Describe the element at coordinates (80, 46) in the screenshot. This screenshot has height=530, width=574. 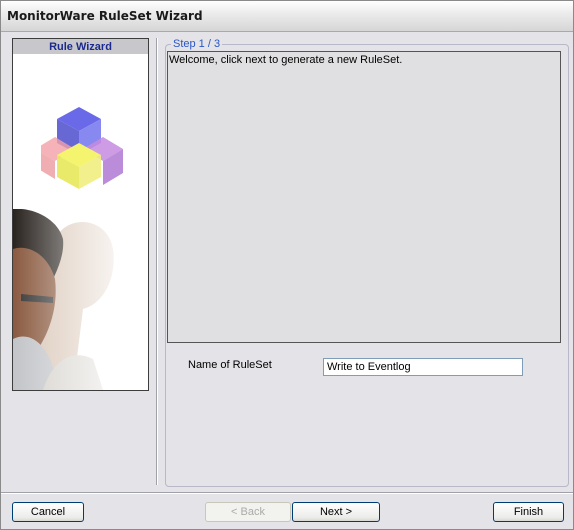
I see `sidebar-header: Rule Wizard` at that location.